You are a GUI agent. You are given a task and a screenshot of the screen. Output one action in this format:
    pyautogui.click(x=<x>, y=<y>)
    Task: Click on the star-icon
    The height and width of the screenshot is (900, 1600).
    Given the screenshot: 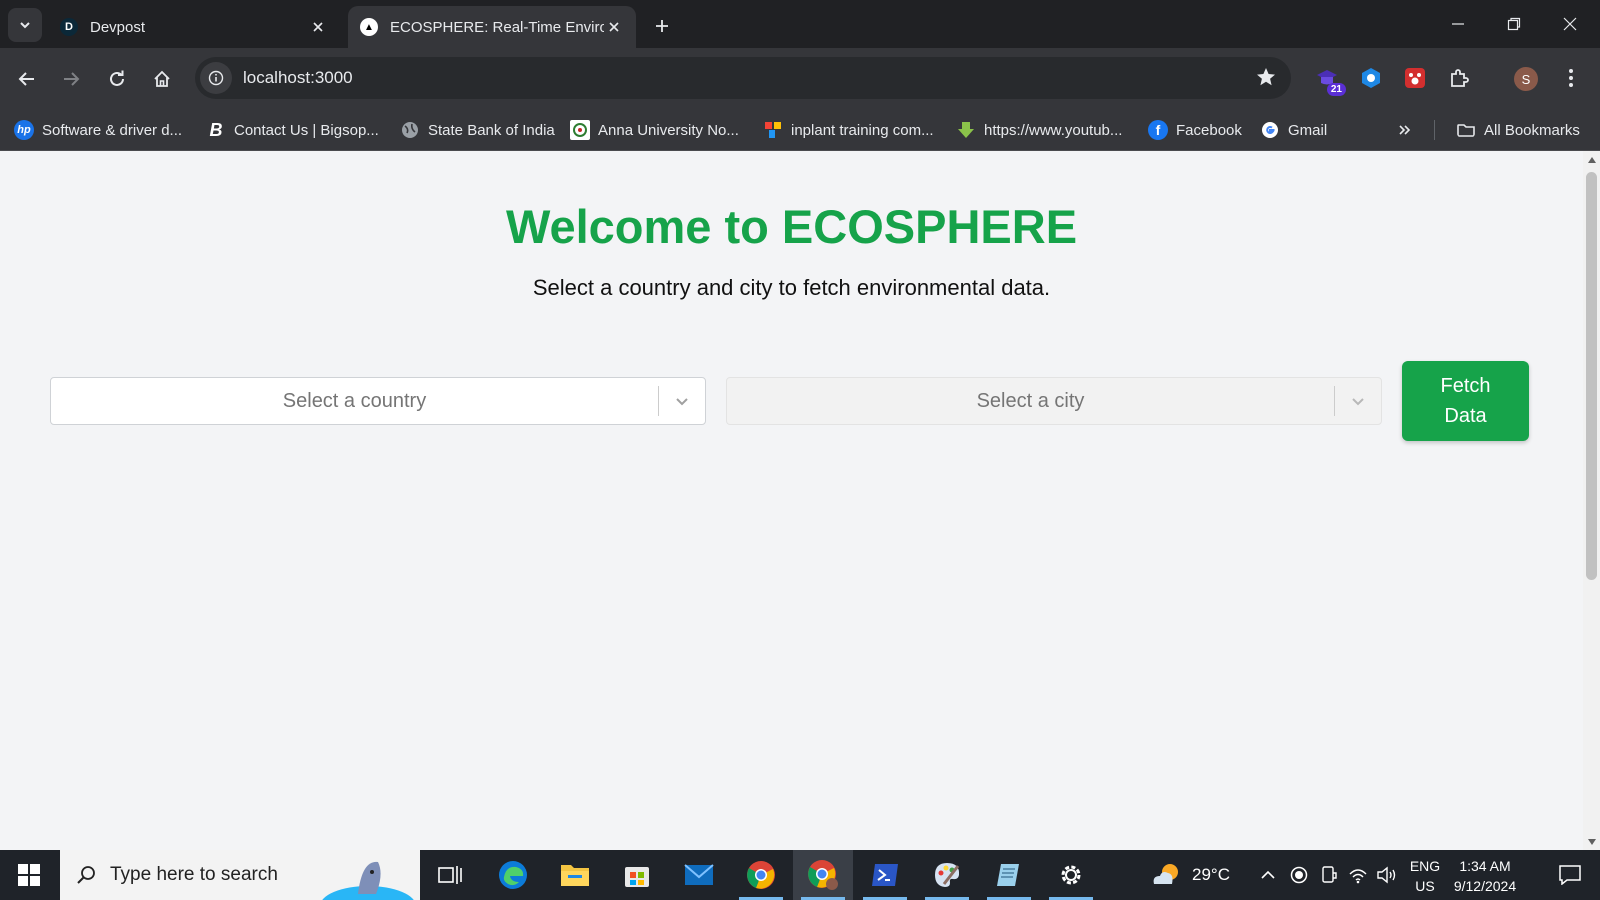 What is the action you would take?
    pyautogui.click(x=1266, y=77)
    